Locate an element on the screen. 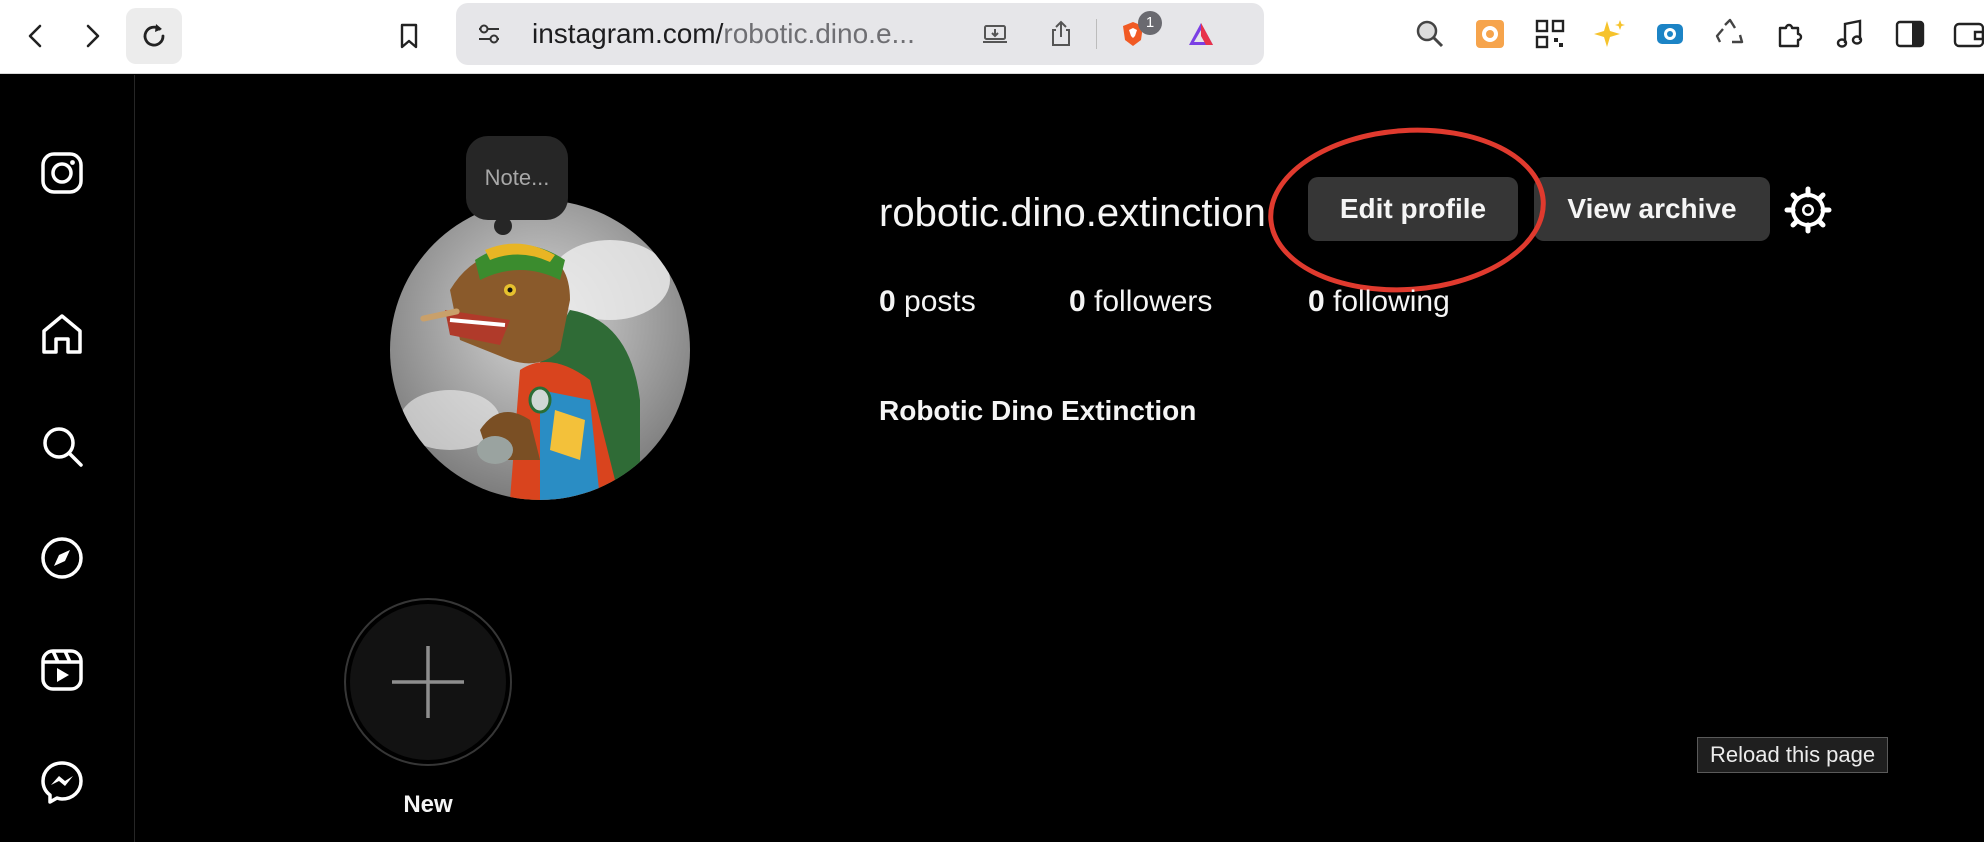  plus-icon is located at coordinates (428, 682).